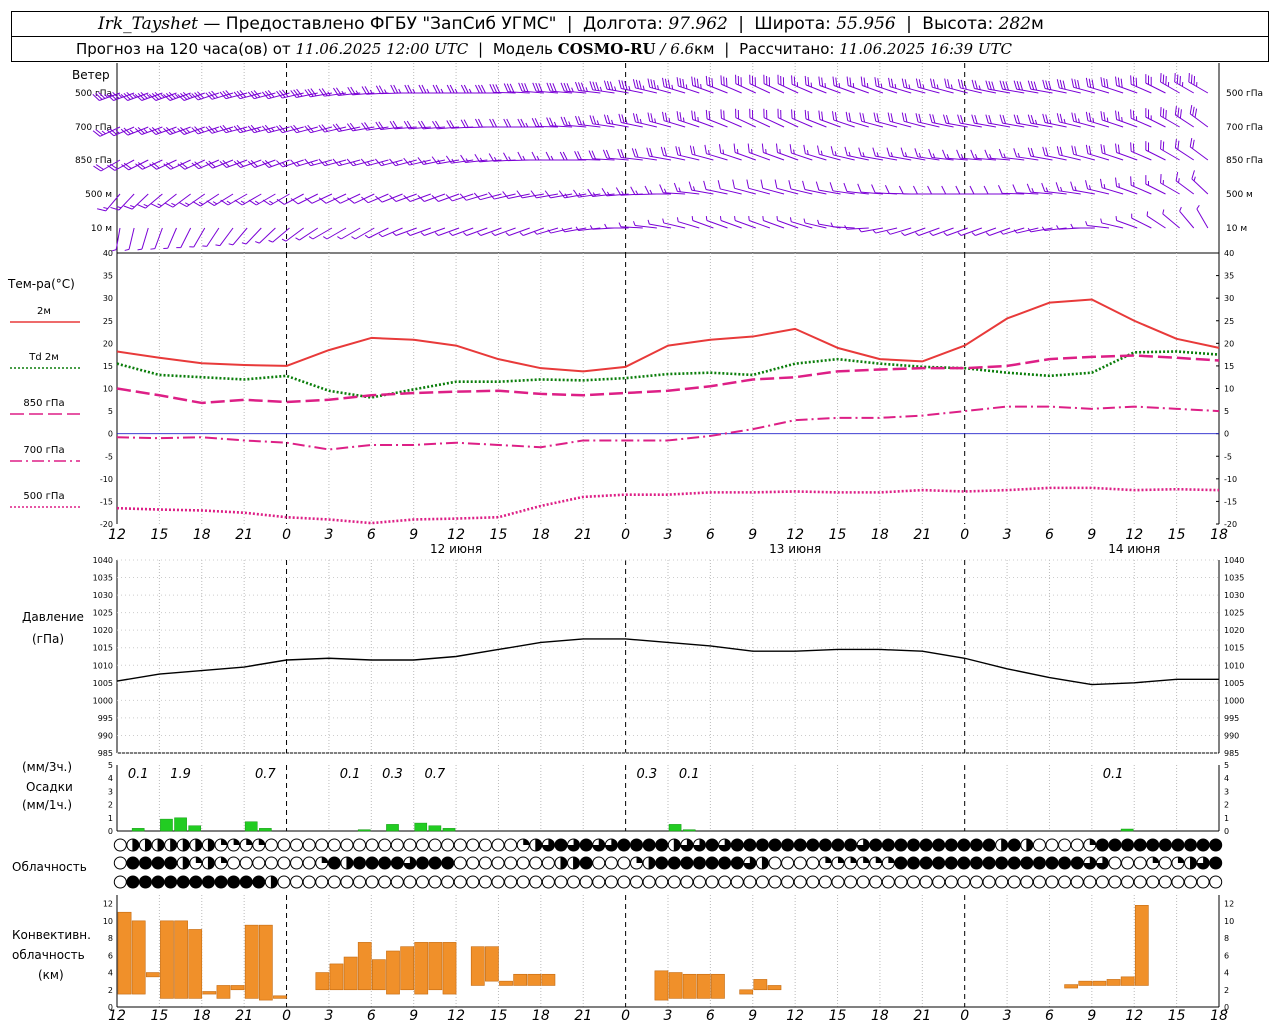 This screenshot has height=1024, width=1280. I want to click on wind-barb-shaft, so click(1185, 187).